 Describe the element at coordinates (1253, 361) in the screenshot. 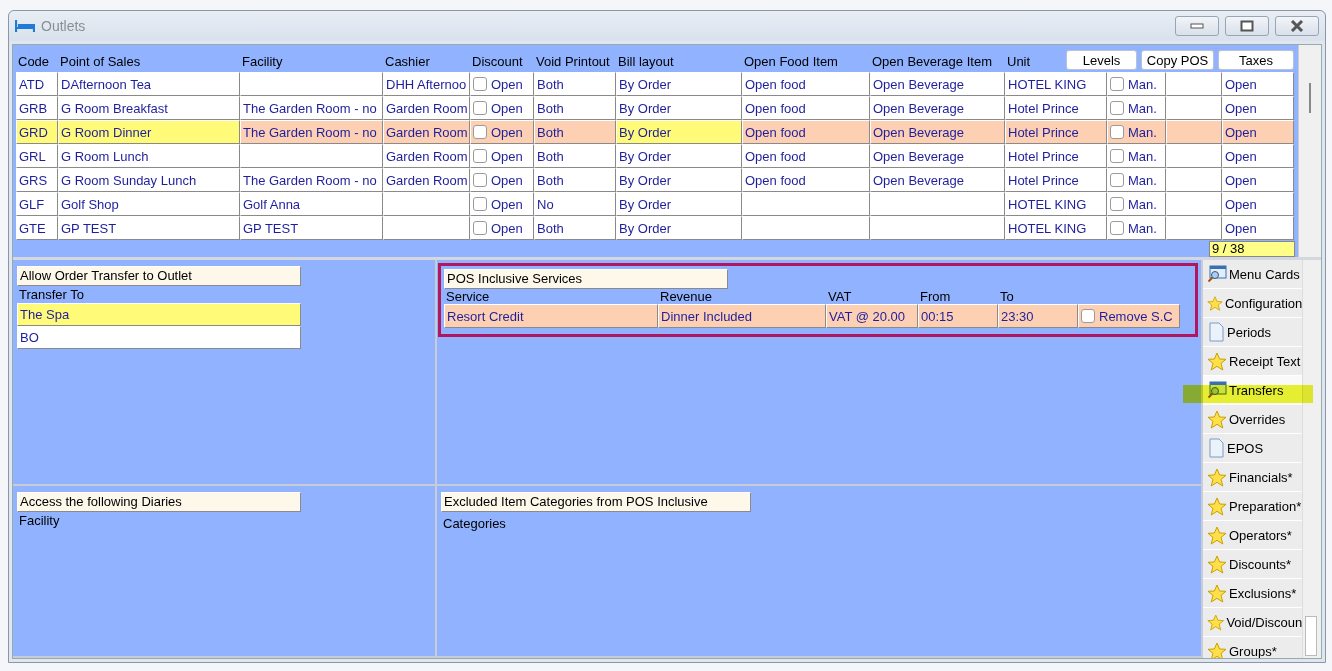

I see `sidebar-item: Receipt Text` at that location.